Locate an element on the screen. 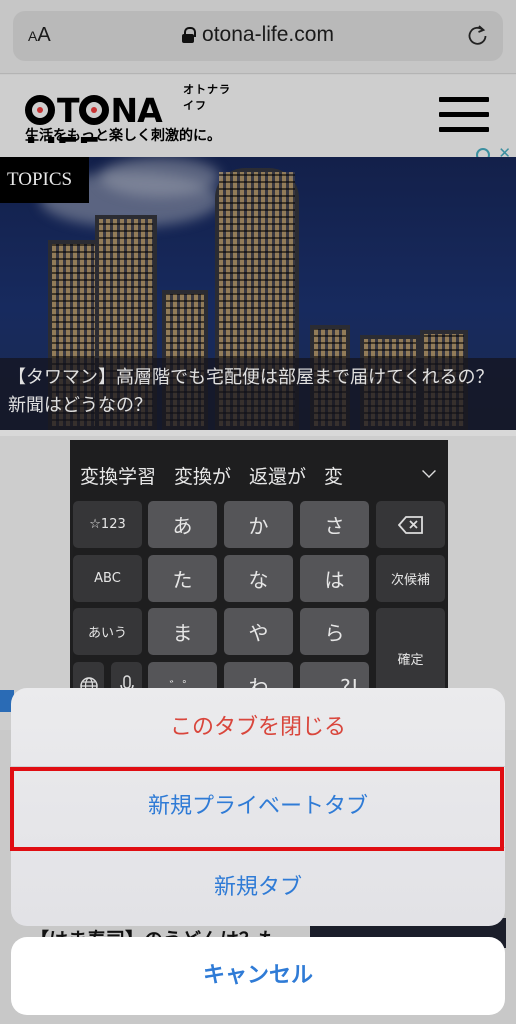 The height and width of the screenshot is (1024, 516). cancel-button: キャンセル is located at coordinates (258, 976).